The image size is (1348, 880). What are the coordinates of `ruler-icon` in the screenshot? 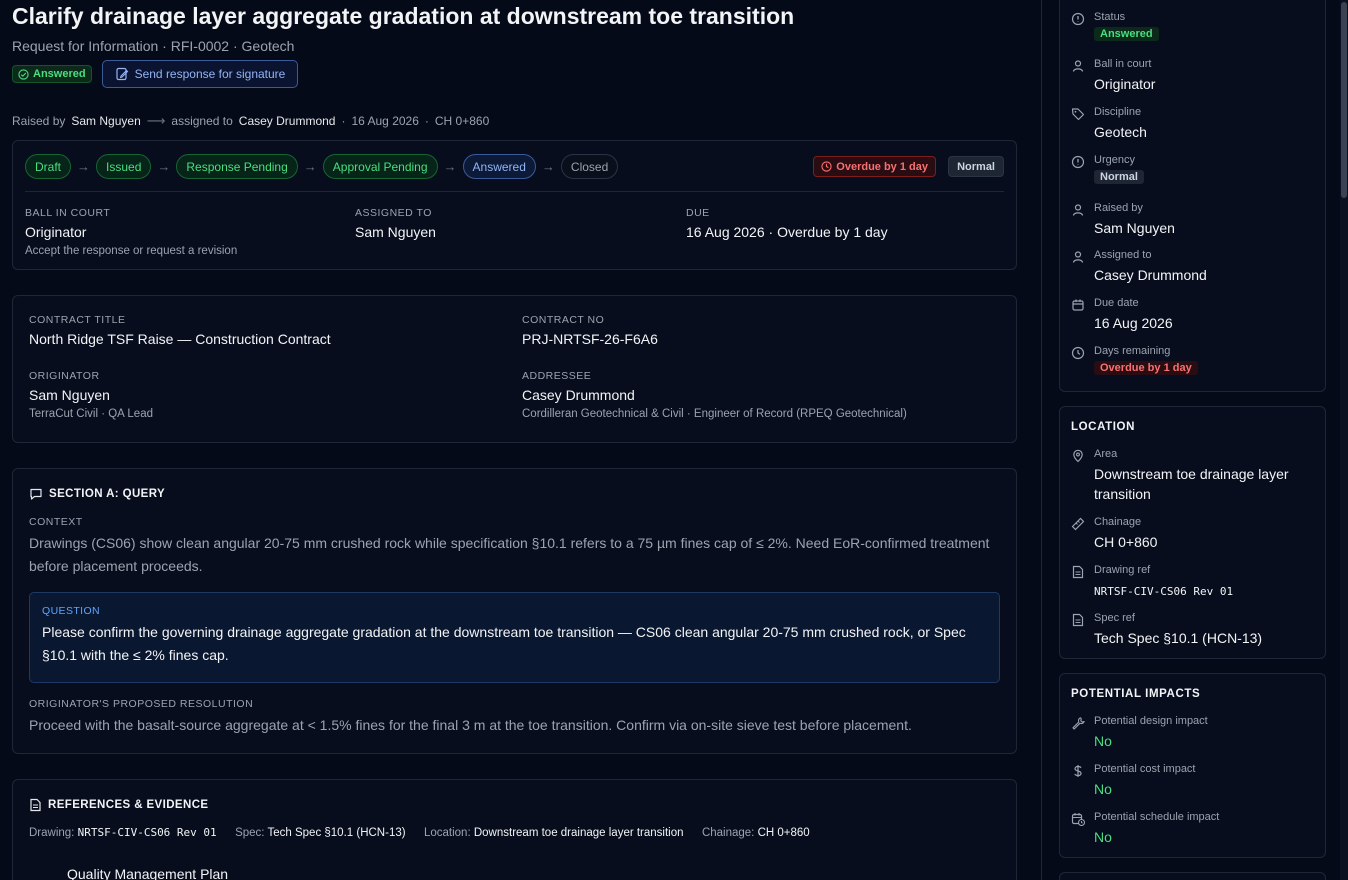 It's located at (1078, 524).